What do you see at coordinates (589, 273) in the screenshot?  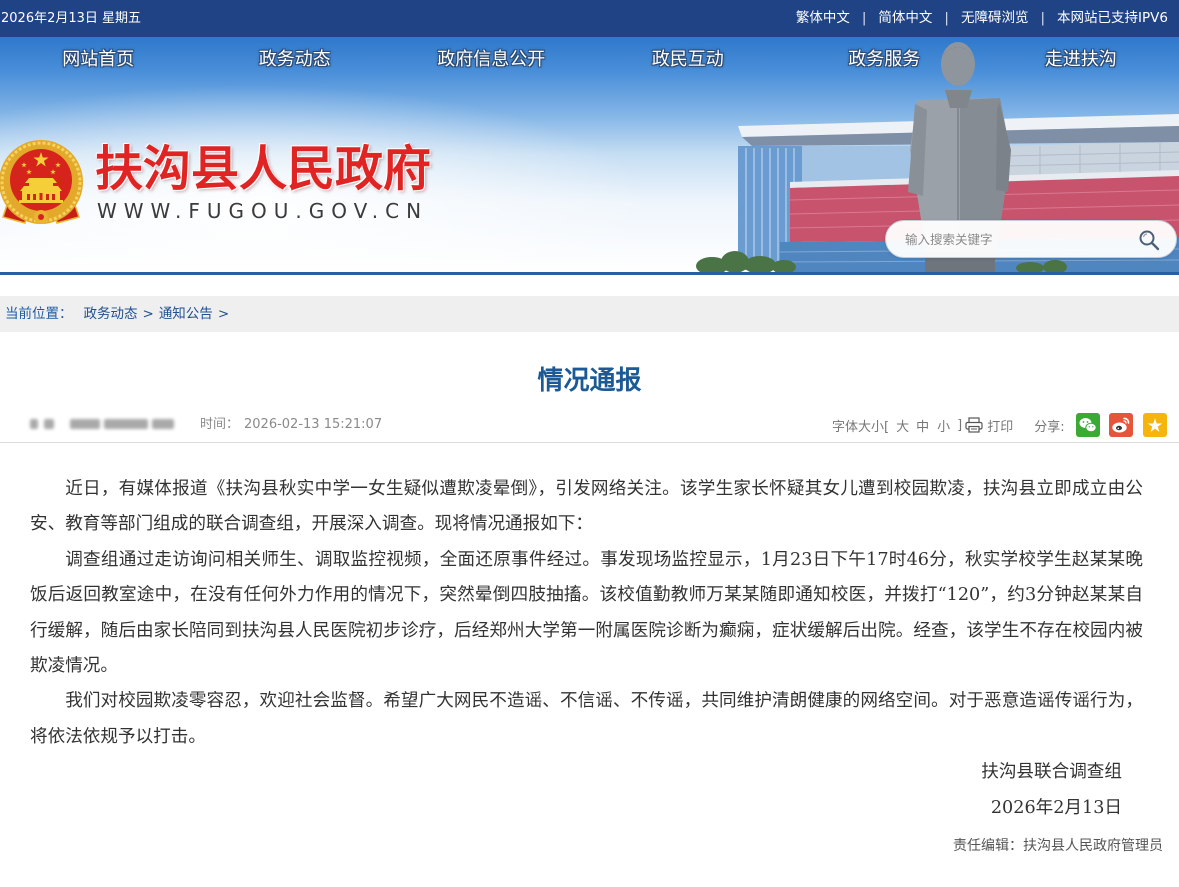 I see `banner-bottom-line` at bounding box center [589, 273].